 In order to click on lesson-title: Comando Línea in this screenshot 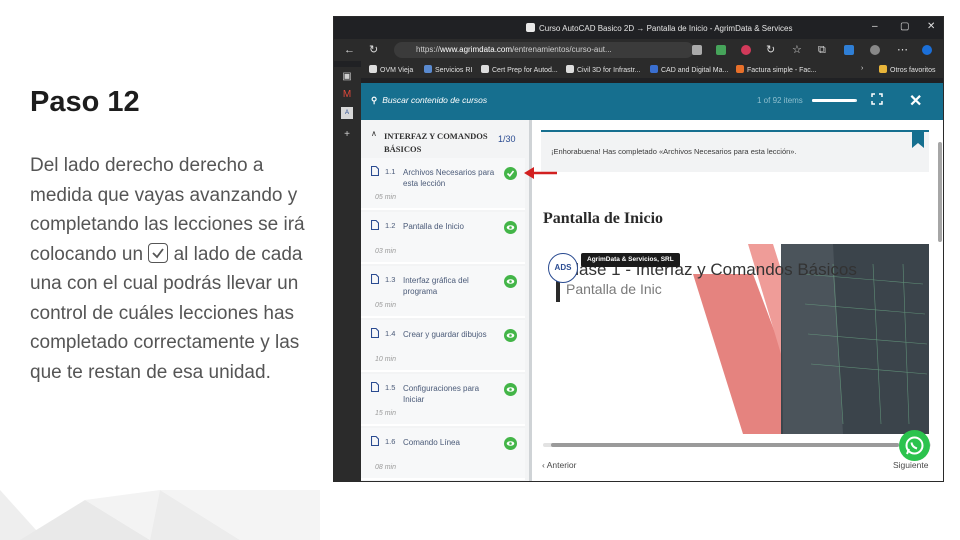, I will do `click(431, 442)`.